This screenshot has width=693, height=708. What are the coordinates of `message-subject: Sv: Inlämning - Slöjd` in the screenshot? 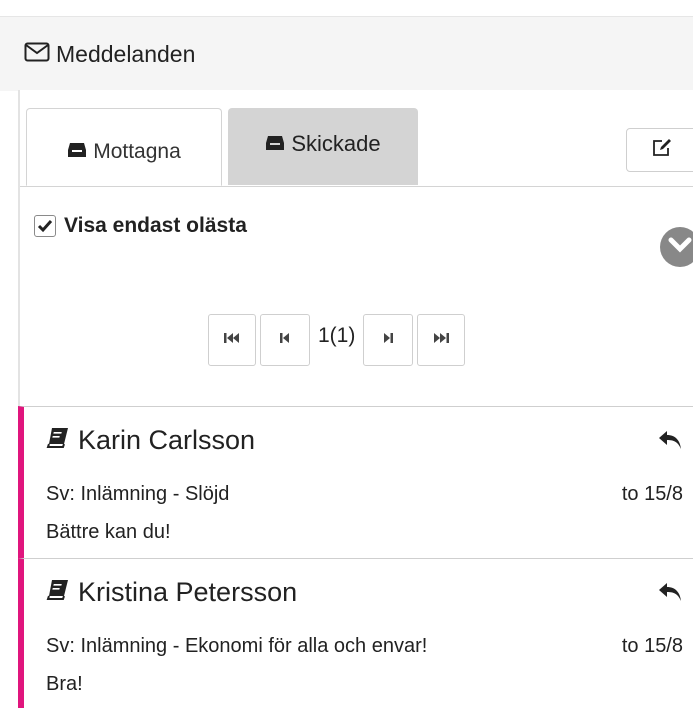 It's located at (138, 494).